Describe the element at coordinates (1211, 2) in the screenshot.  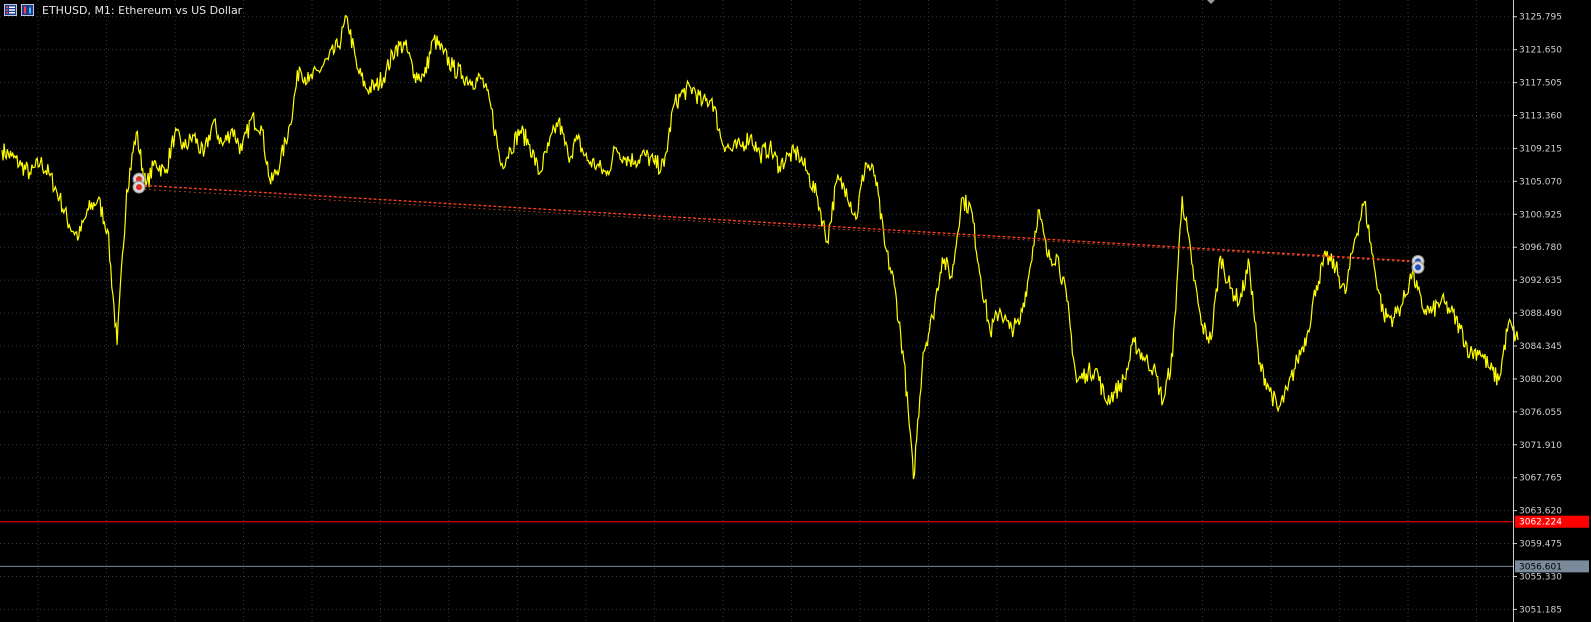
I see `scroll-indicator-icon` at that location.